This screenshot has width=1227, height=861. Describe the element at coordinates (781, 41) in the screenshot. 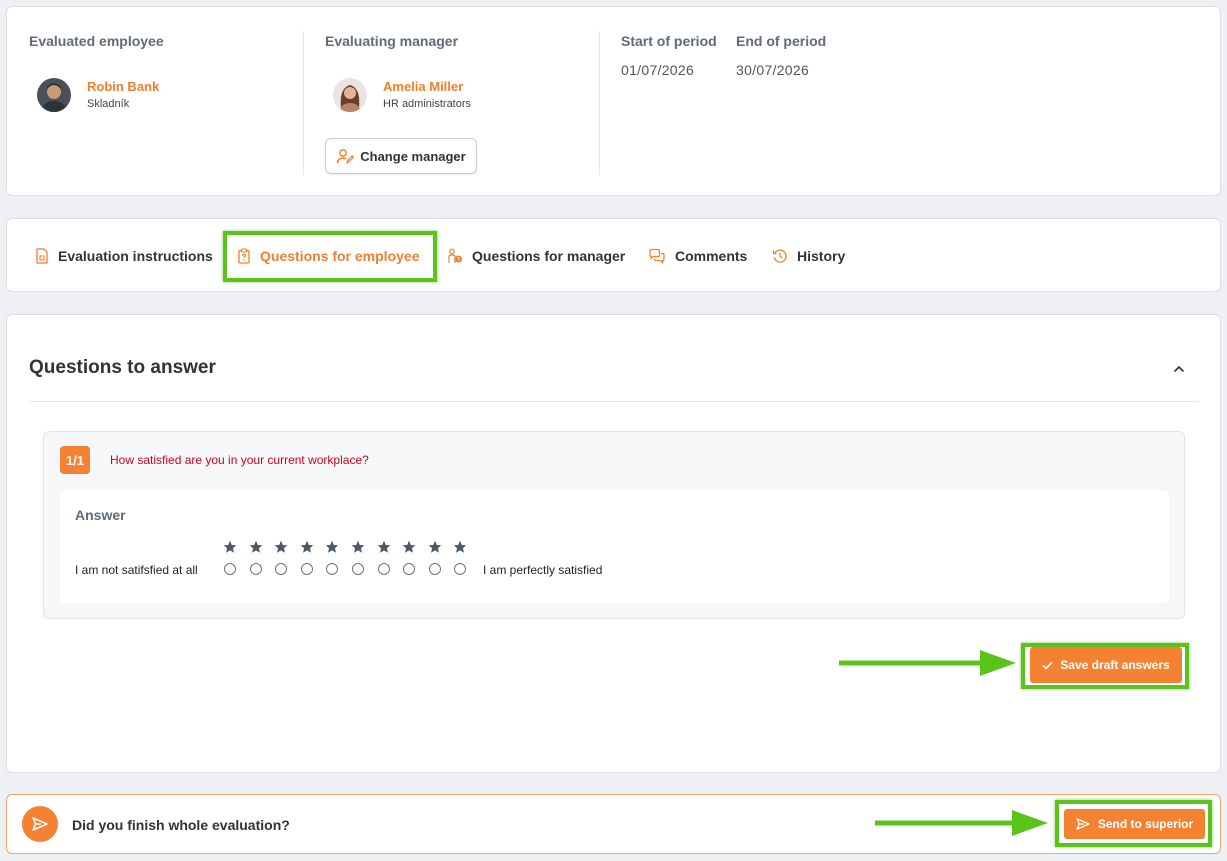

I see `end-of-period-title: End of period` at that location.